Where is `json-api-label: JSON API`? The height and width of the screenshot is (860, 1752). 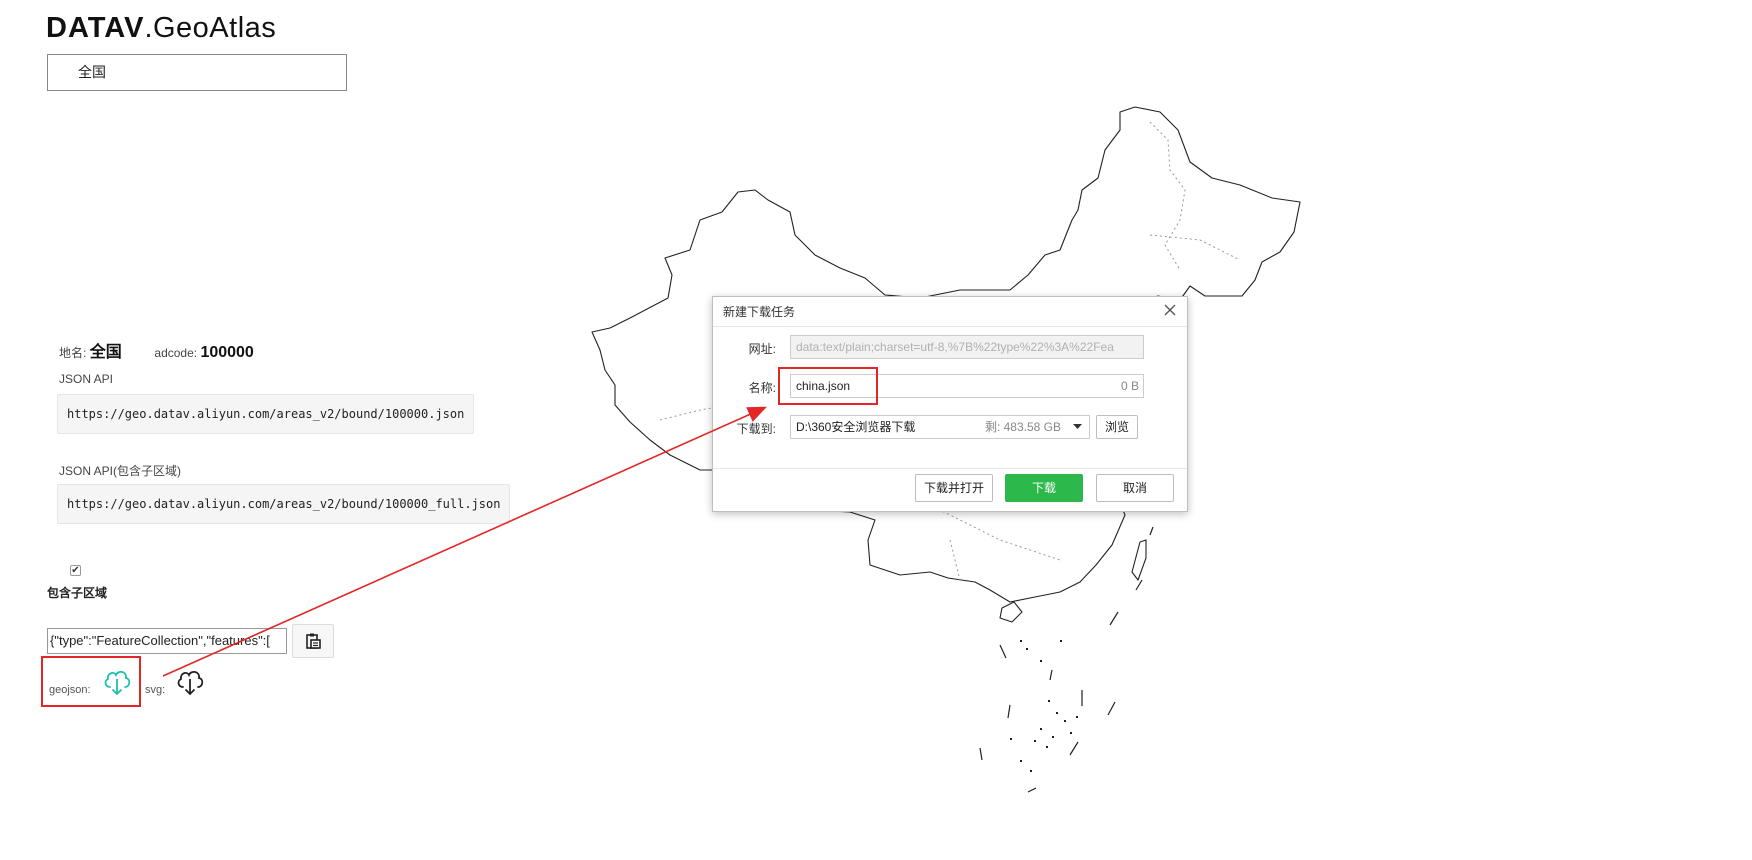 json-api-label: JSON API is located at coordinates (86, 379).